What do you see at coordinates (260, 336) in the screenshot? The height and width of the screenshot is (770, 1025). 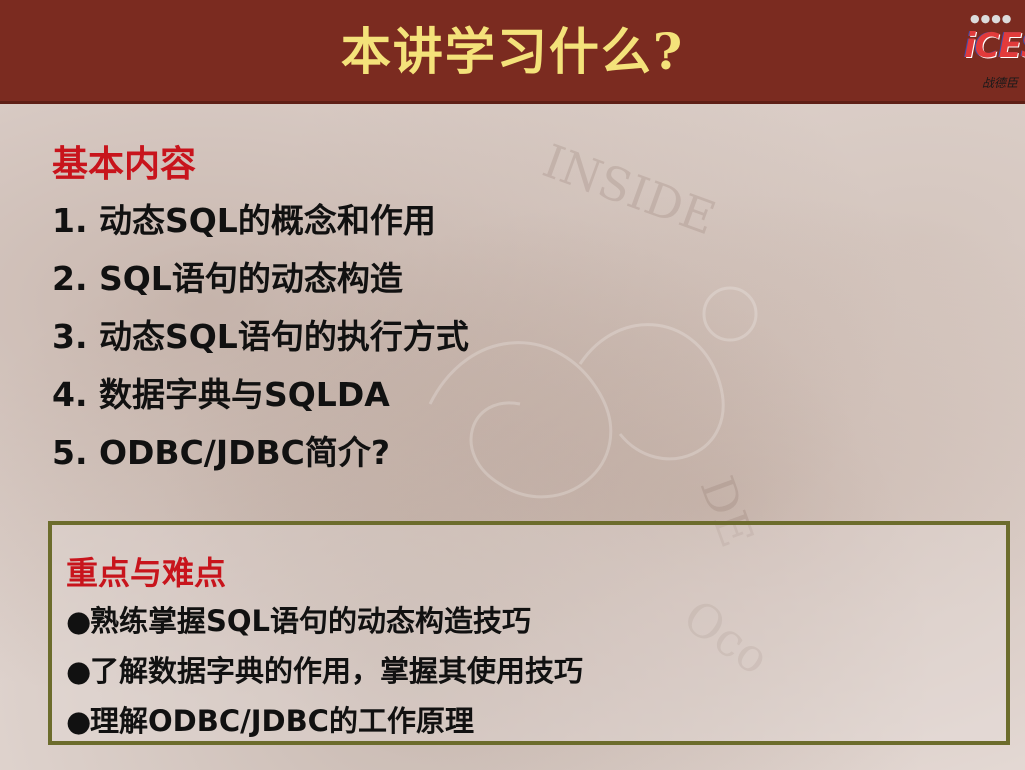 I see `list-item: 3. 动态SQL语句的执行方式` at bounding box center [260, 336].